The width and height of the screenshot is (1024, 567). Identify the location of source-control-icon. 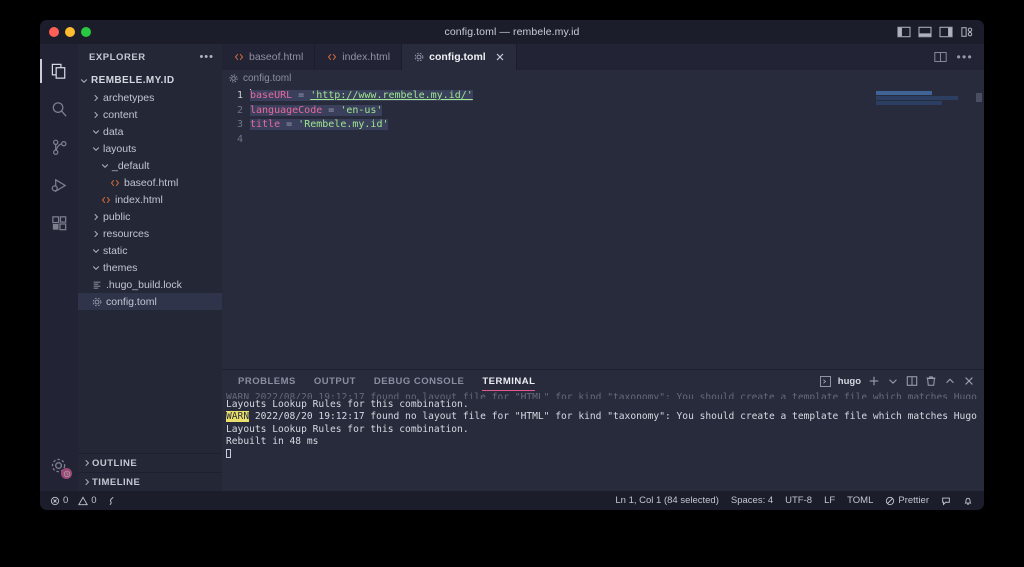
(59, 147).